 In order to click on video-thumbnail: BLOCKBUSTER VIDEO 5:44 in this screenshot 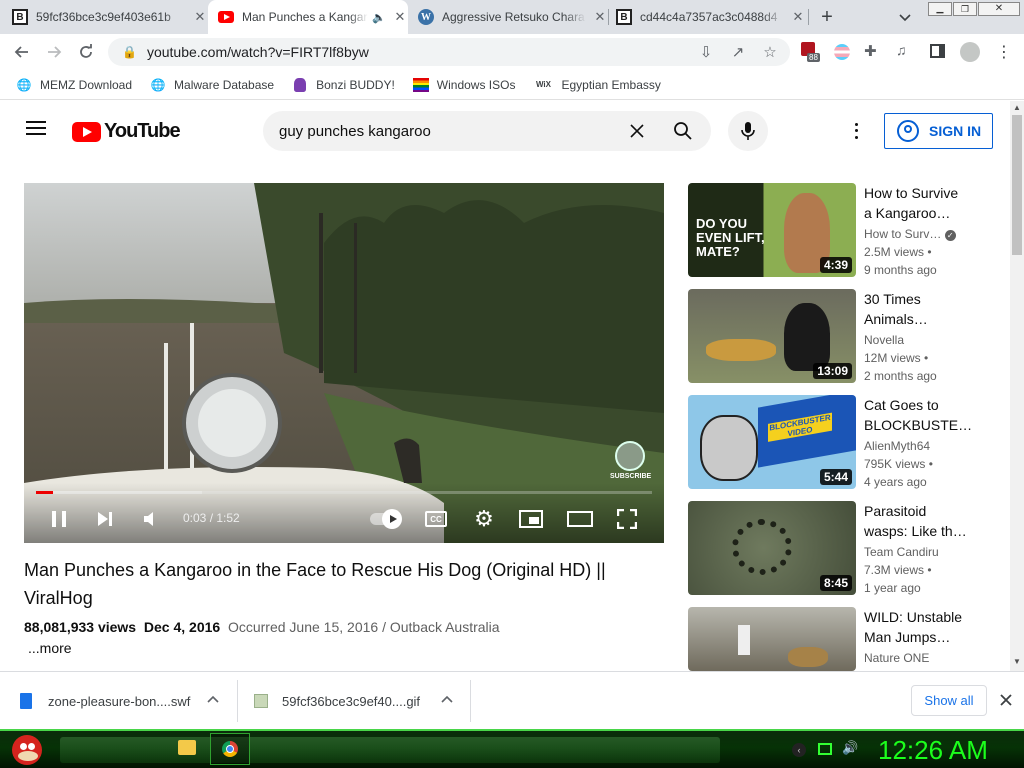, I will do `click(772, 442)`.